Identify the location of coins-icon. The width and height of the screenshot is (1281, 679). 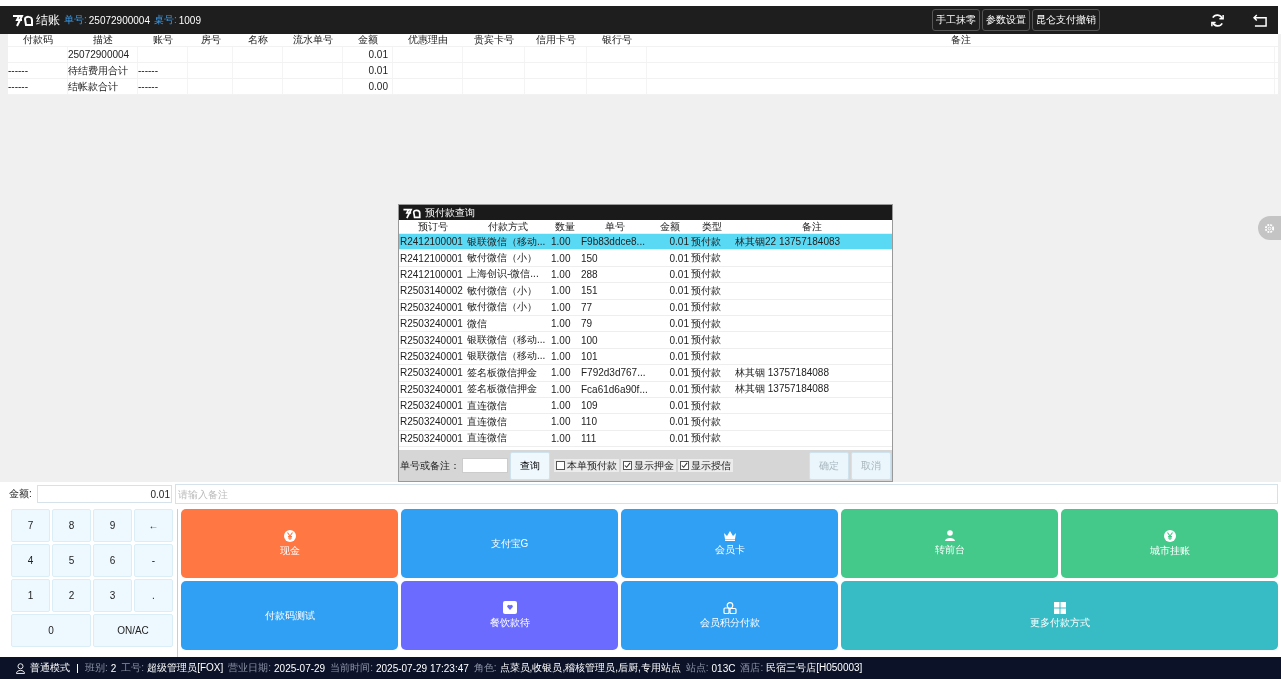
(729, 607).